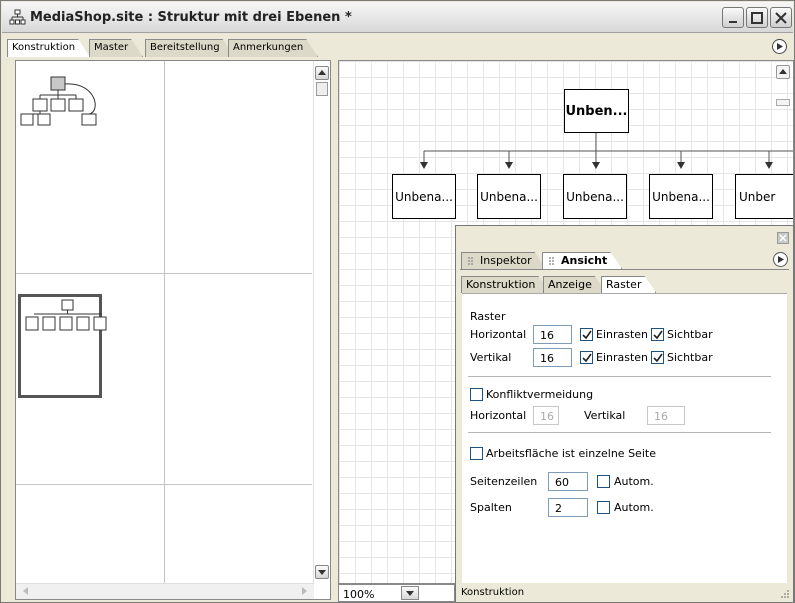 The image size is (795, 603). What do you see at coordinates (491, 357) in the screenshot?
I see `vertical-label: Vertikal` at bounding box center [491, 357].